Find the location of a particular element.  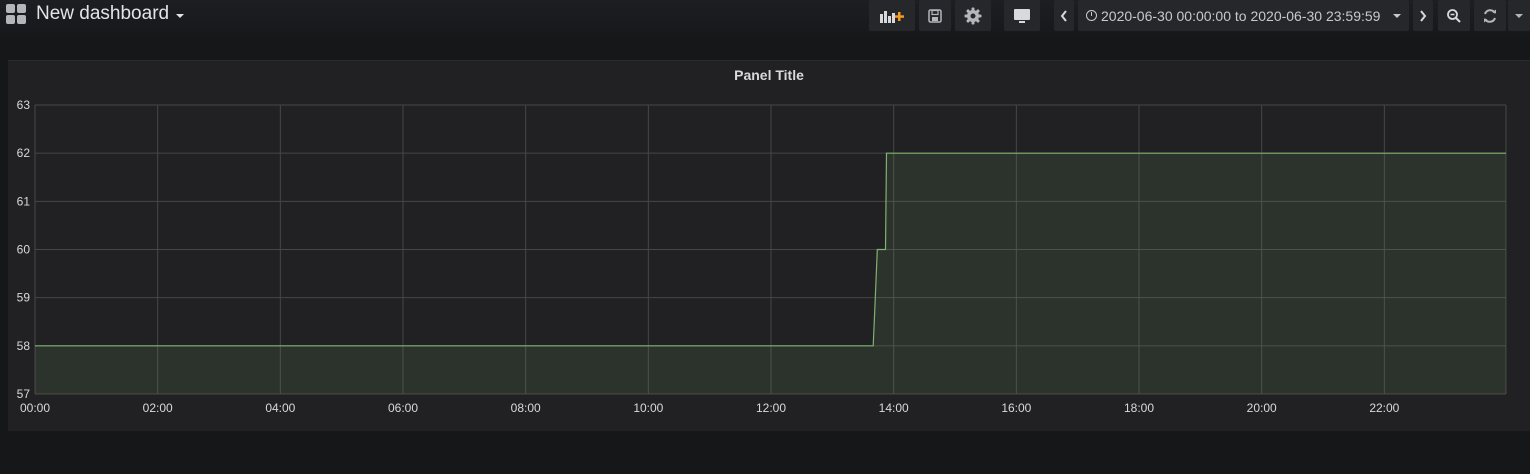

add-panel-button is located at coordinates (892, 15).